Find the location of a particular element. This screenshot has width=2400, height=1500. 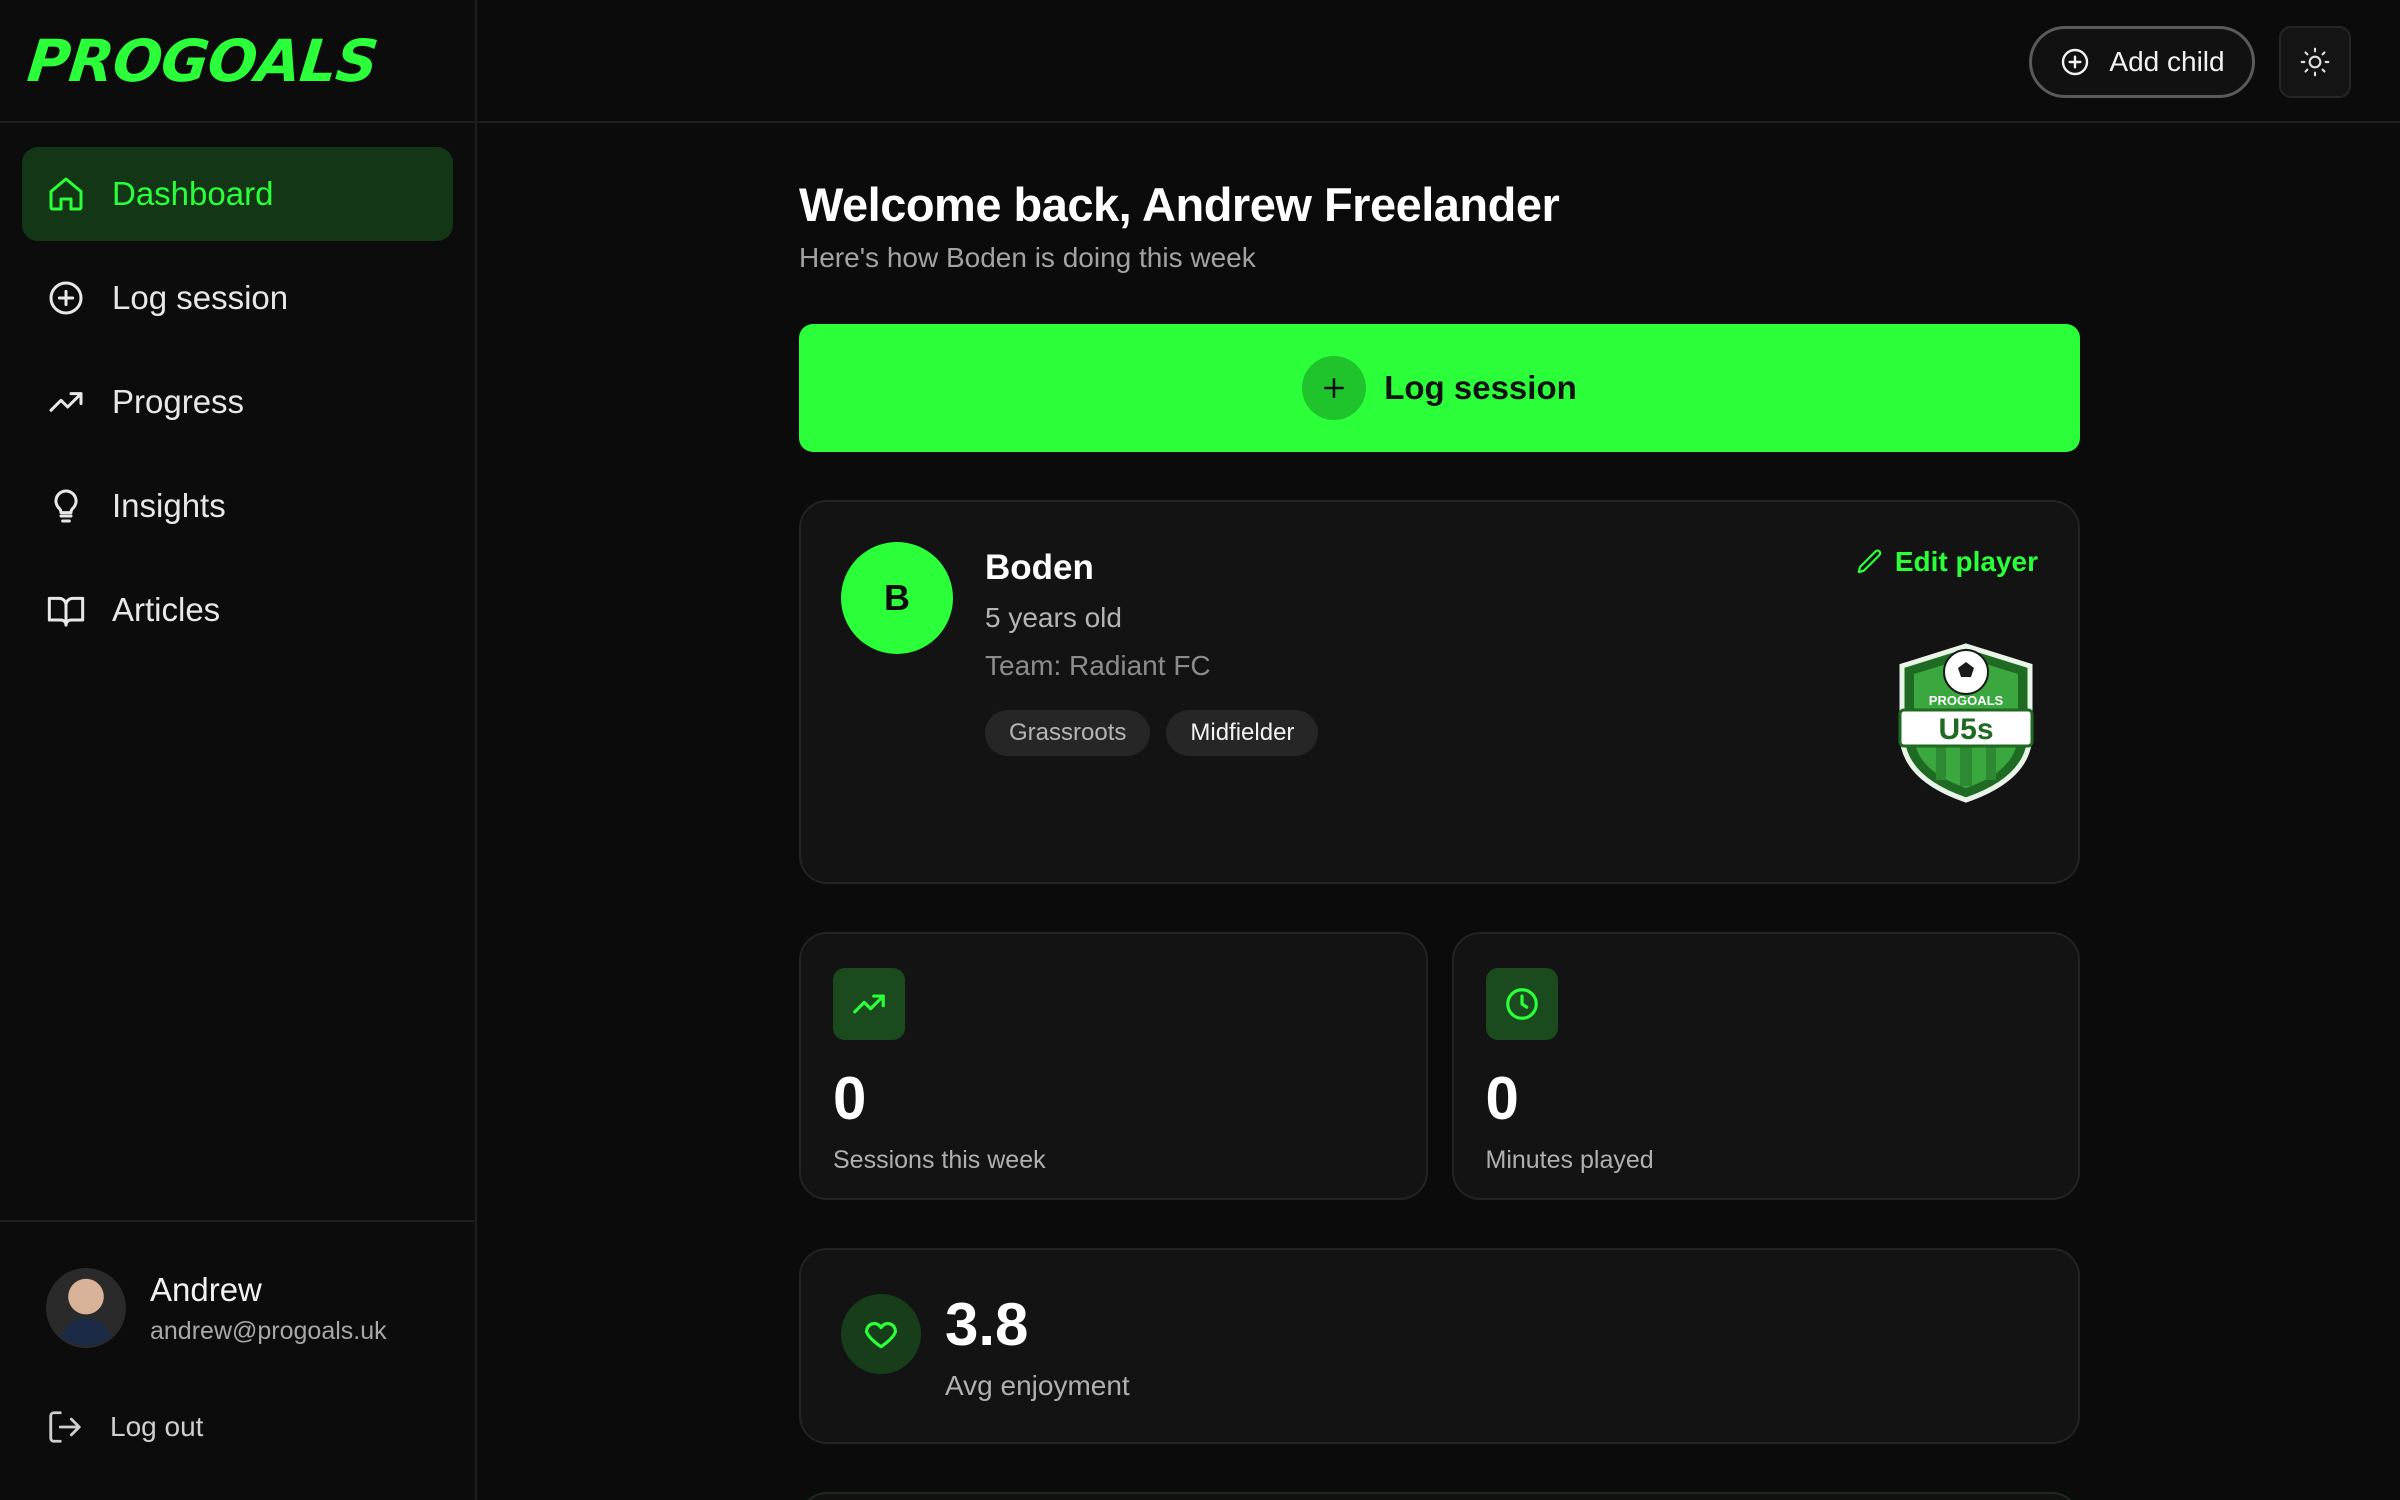

sidebar-footer: Andrew andrew@progoals.uk Log out is located at coordinates (237, 1360).